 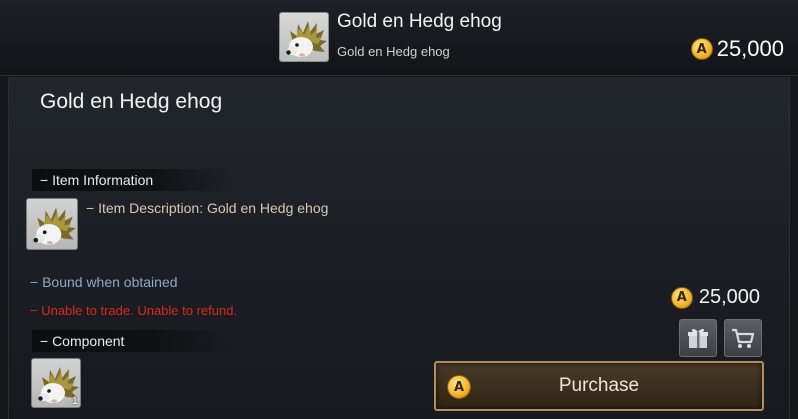 What do you see at coordinates (207, 208) in the screenshot?
I see `item-description: − Item Description: Gold en Hedg ehog` at bounding box center [207, 208].